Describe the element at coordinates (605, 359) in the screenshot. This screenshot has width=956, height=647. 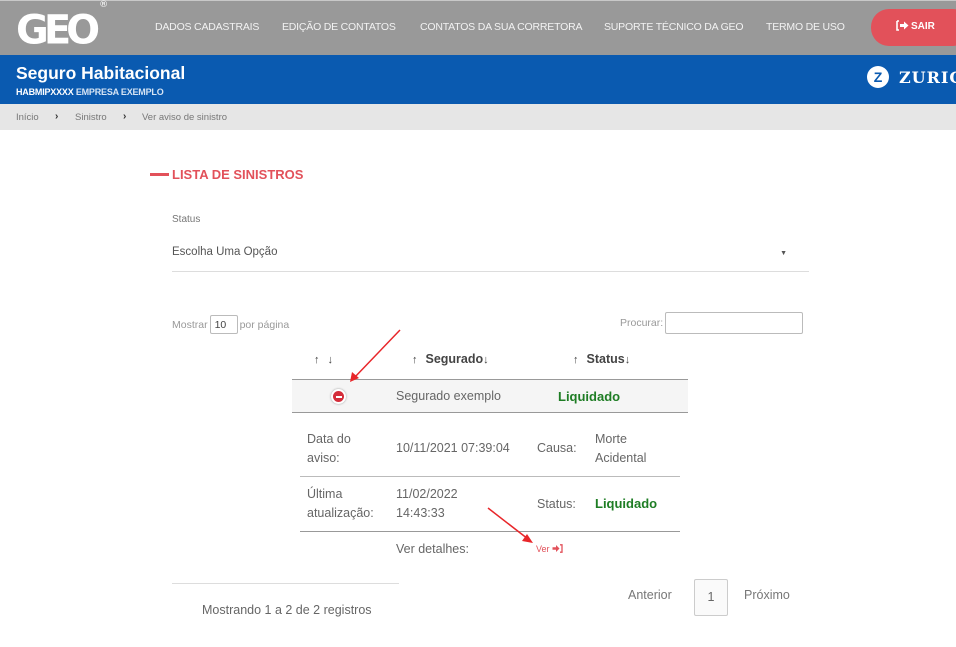
I see `header-label: Status` at that location.